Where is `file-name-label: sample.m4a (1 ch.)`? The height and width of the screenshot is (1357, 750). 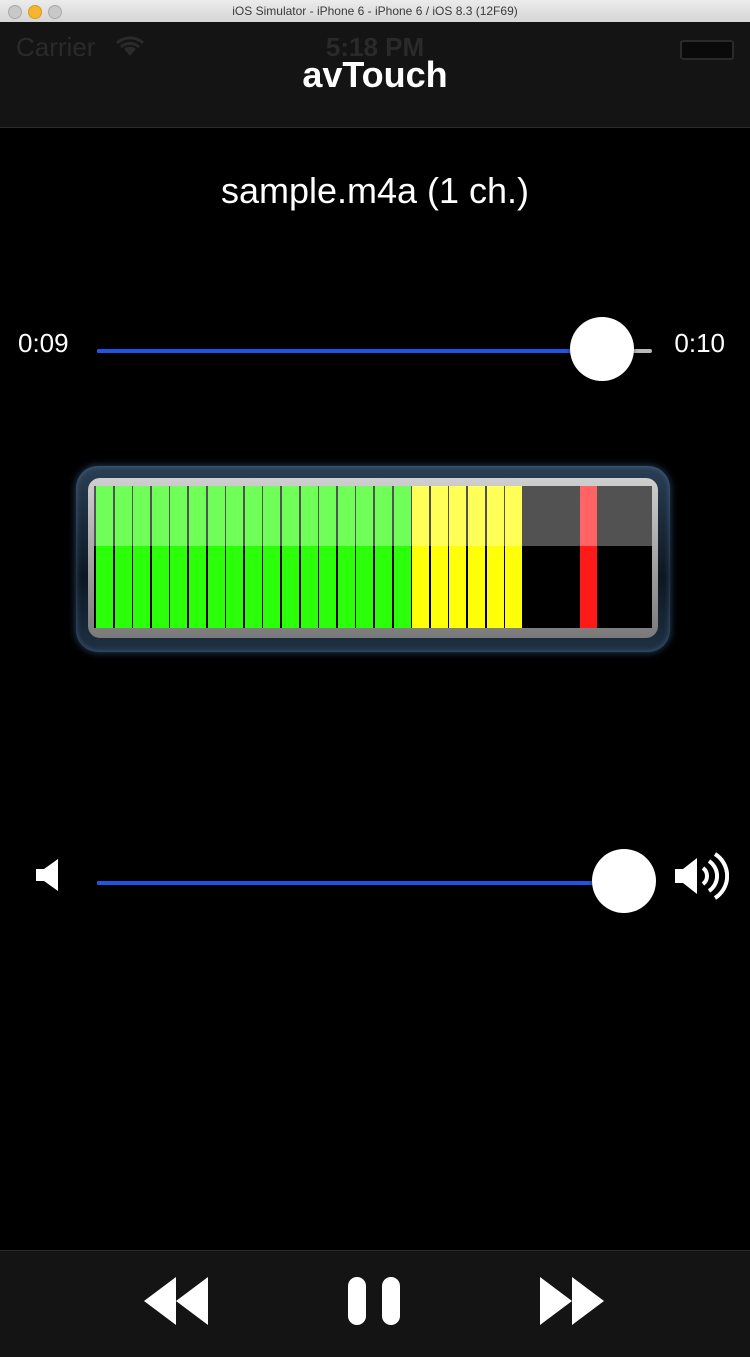
file-name-label: sample.m4a (1 ch.) is located at coordinates (375, 190).